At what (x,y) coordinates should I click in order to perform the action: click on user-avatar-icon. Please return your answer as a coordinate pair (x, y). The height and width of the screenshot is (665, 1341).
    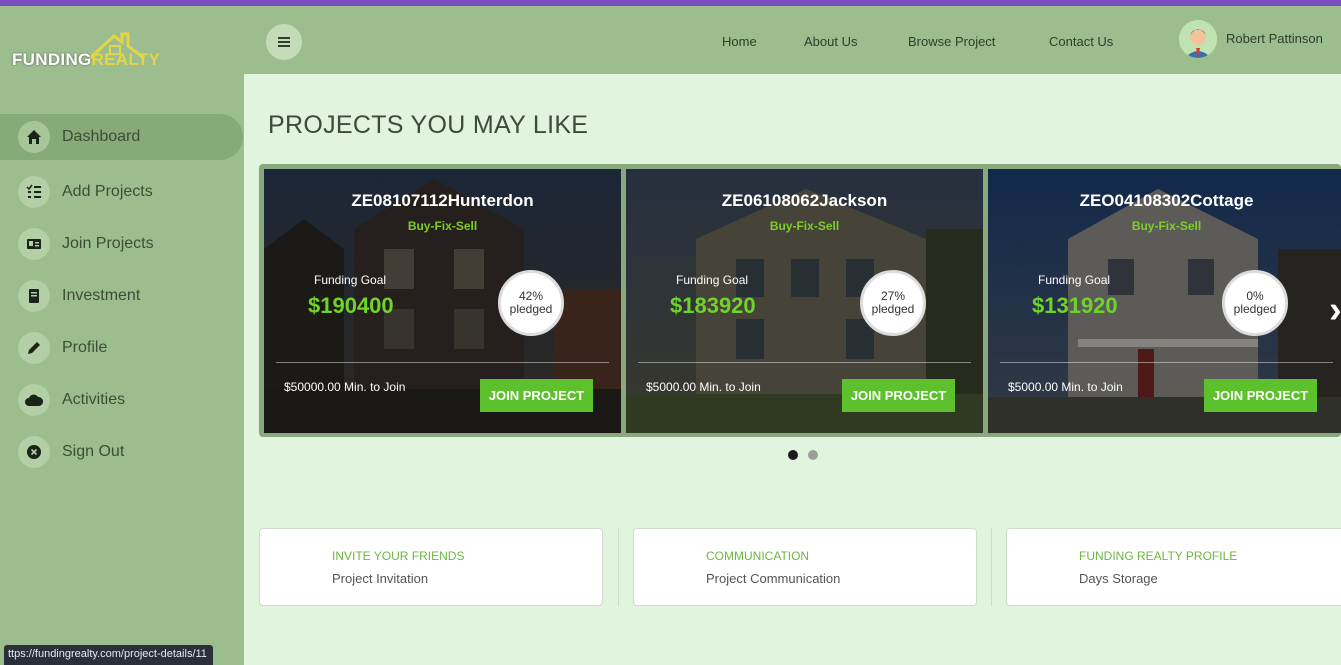
    Looking at the image, I should click on (1198, 39).